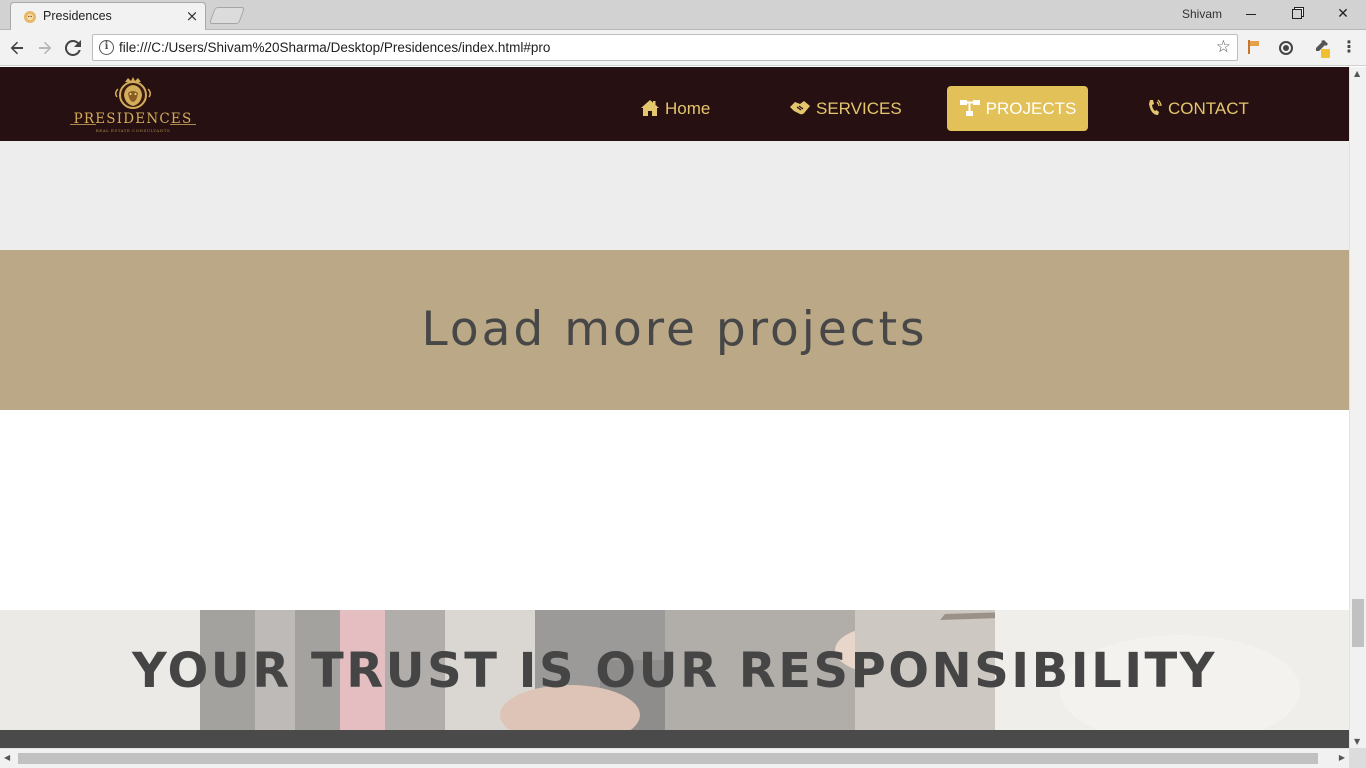 Image resolution: width=1366 pixels, height=768 pixels. Describe the element at coordinates (227, 15) in the screenshot. I see `new-tab-button` at that location.